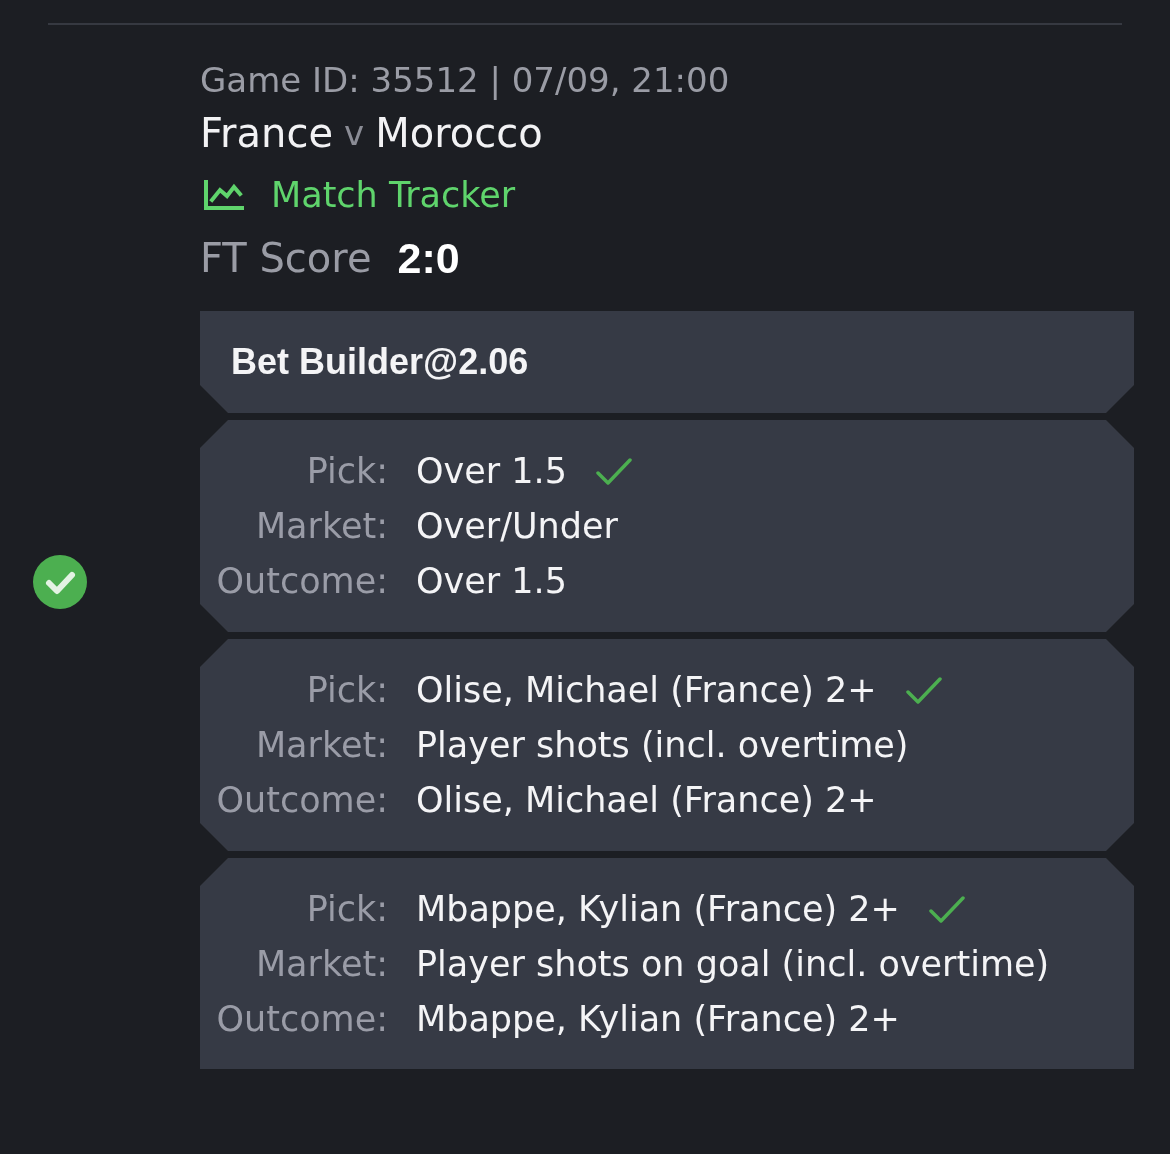 The image size is (1170, 1154). What do you see at coordinates (662, 746) in the screenshot?
I see `field-value: Player shots (incl. overtime)` at bounding box center [662, 746].